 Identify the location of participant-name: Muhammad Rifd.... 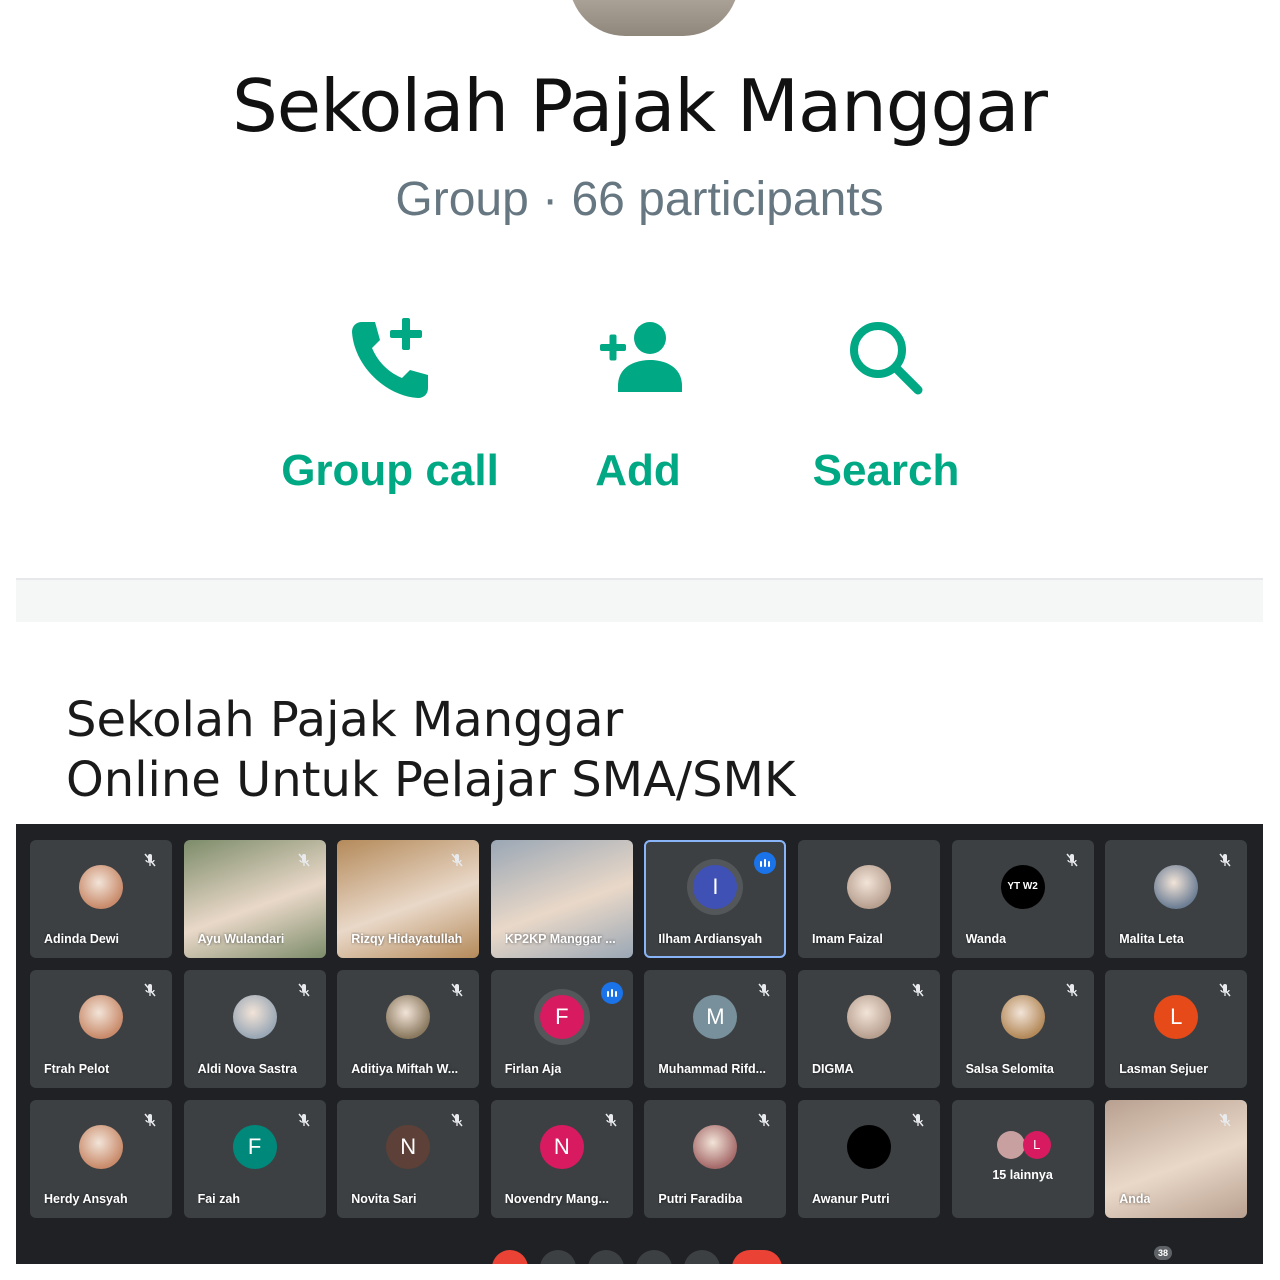
(712, 1069).